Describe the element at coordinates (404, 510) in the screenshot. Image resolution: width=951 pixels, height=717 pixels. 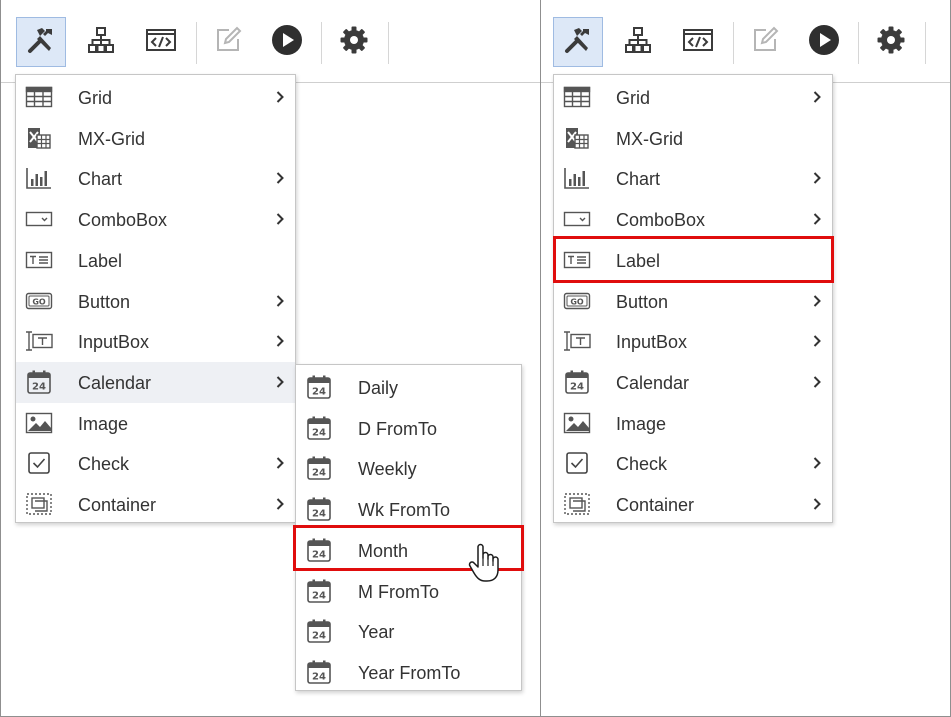
I see `menu-item-label: Wk FromTo` at that location.